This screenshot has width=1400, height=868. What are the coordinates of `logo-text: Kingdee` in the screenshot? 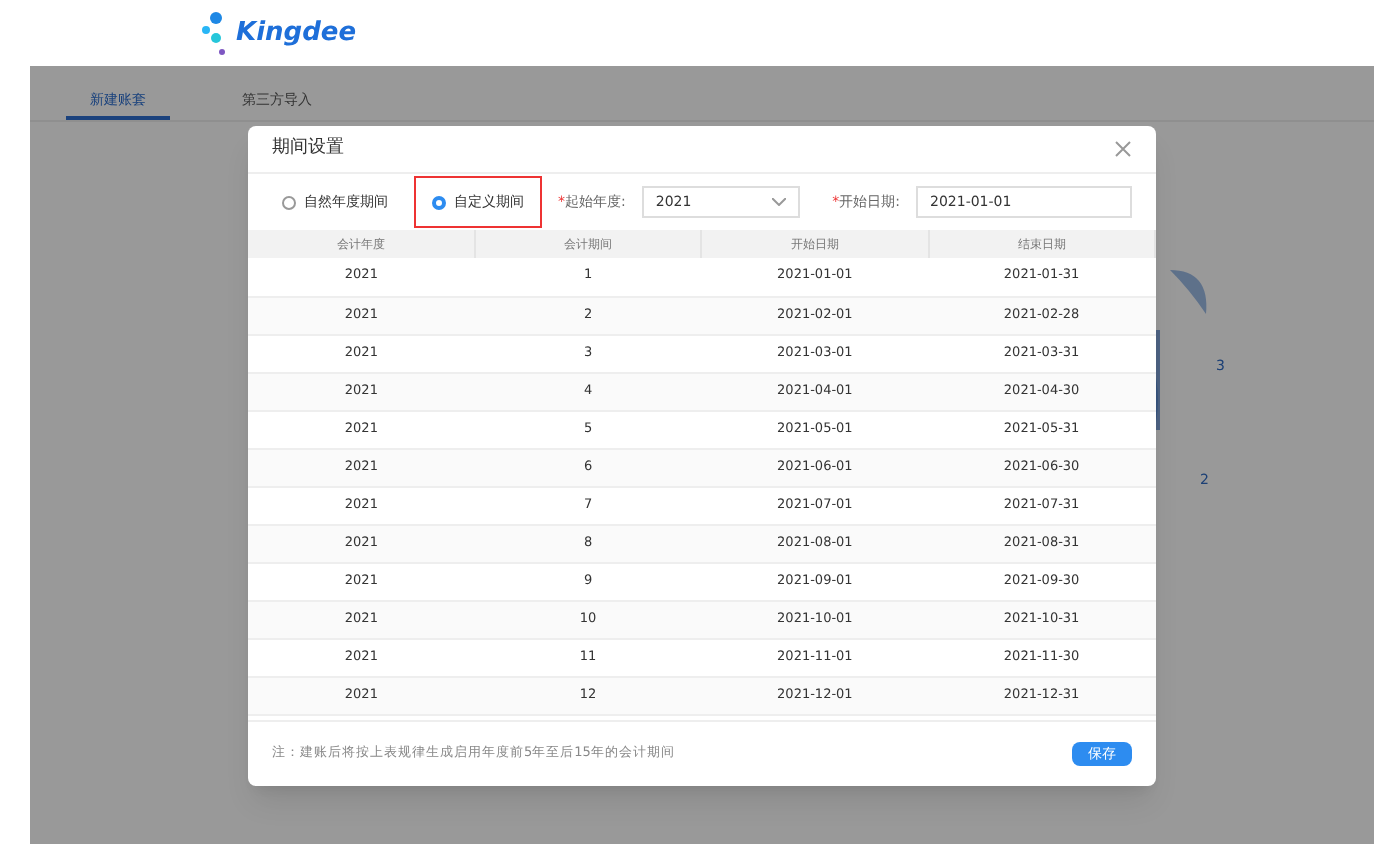 It's located at (296, 33).